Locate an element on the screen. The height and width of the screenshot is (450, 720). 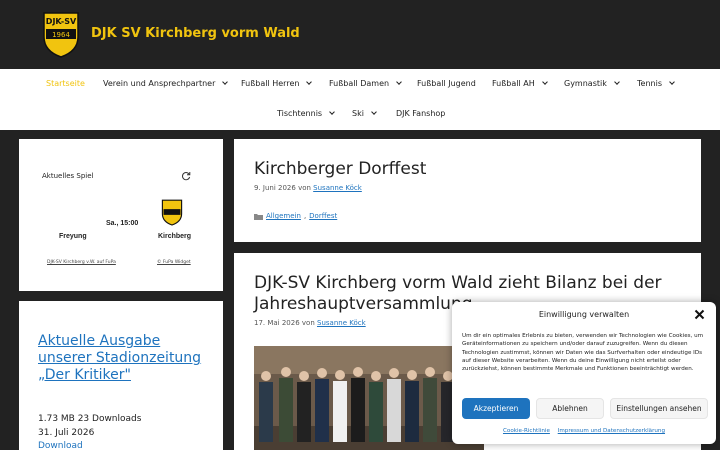
folder-icon is located at coordinates (258, 216).